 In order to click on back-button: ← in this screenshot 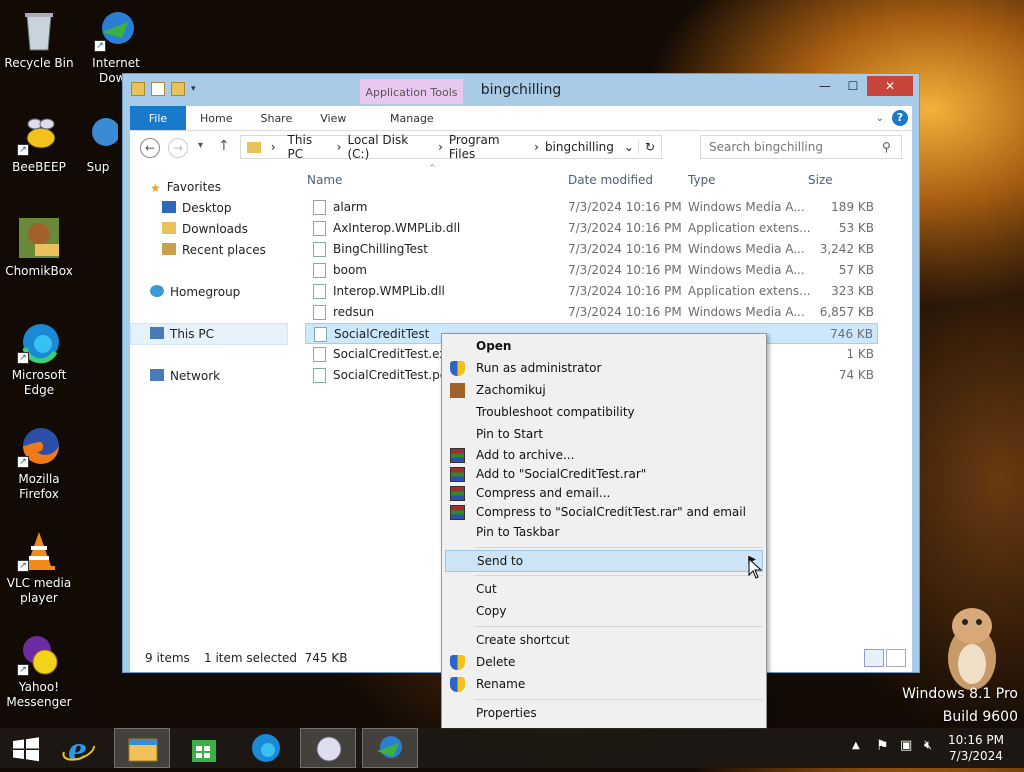, I will do `click(150, 148)`.